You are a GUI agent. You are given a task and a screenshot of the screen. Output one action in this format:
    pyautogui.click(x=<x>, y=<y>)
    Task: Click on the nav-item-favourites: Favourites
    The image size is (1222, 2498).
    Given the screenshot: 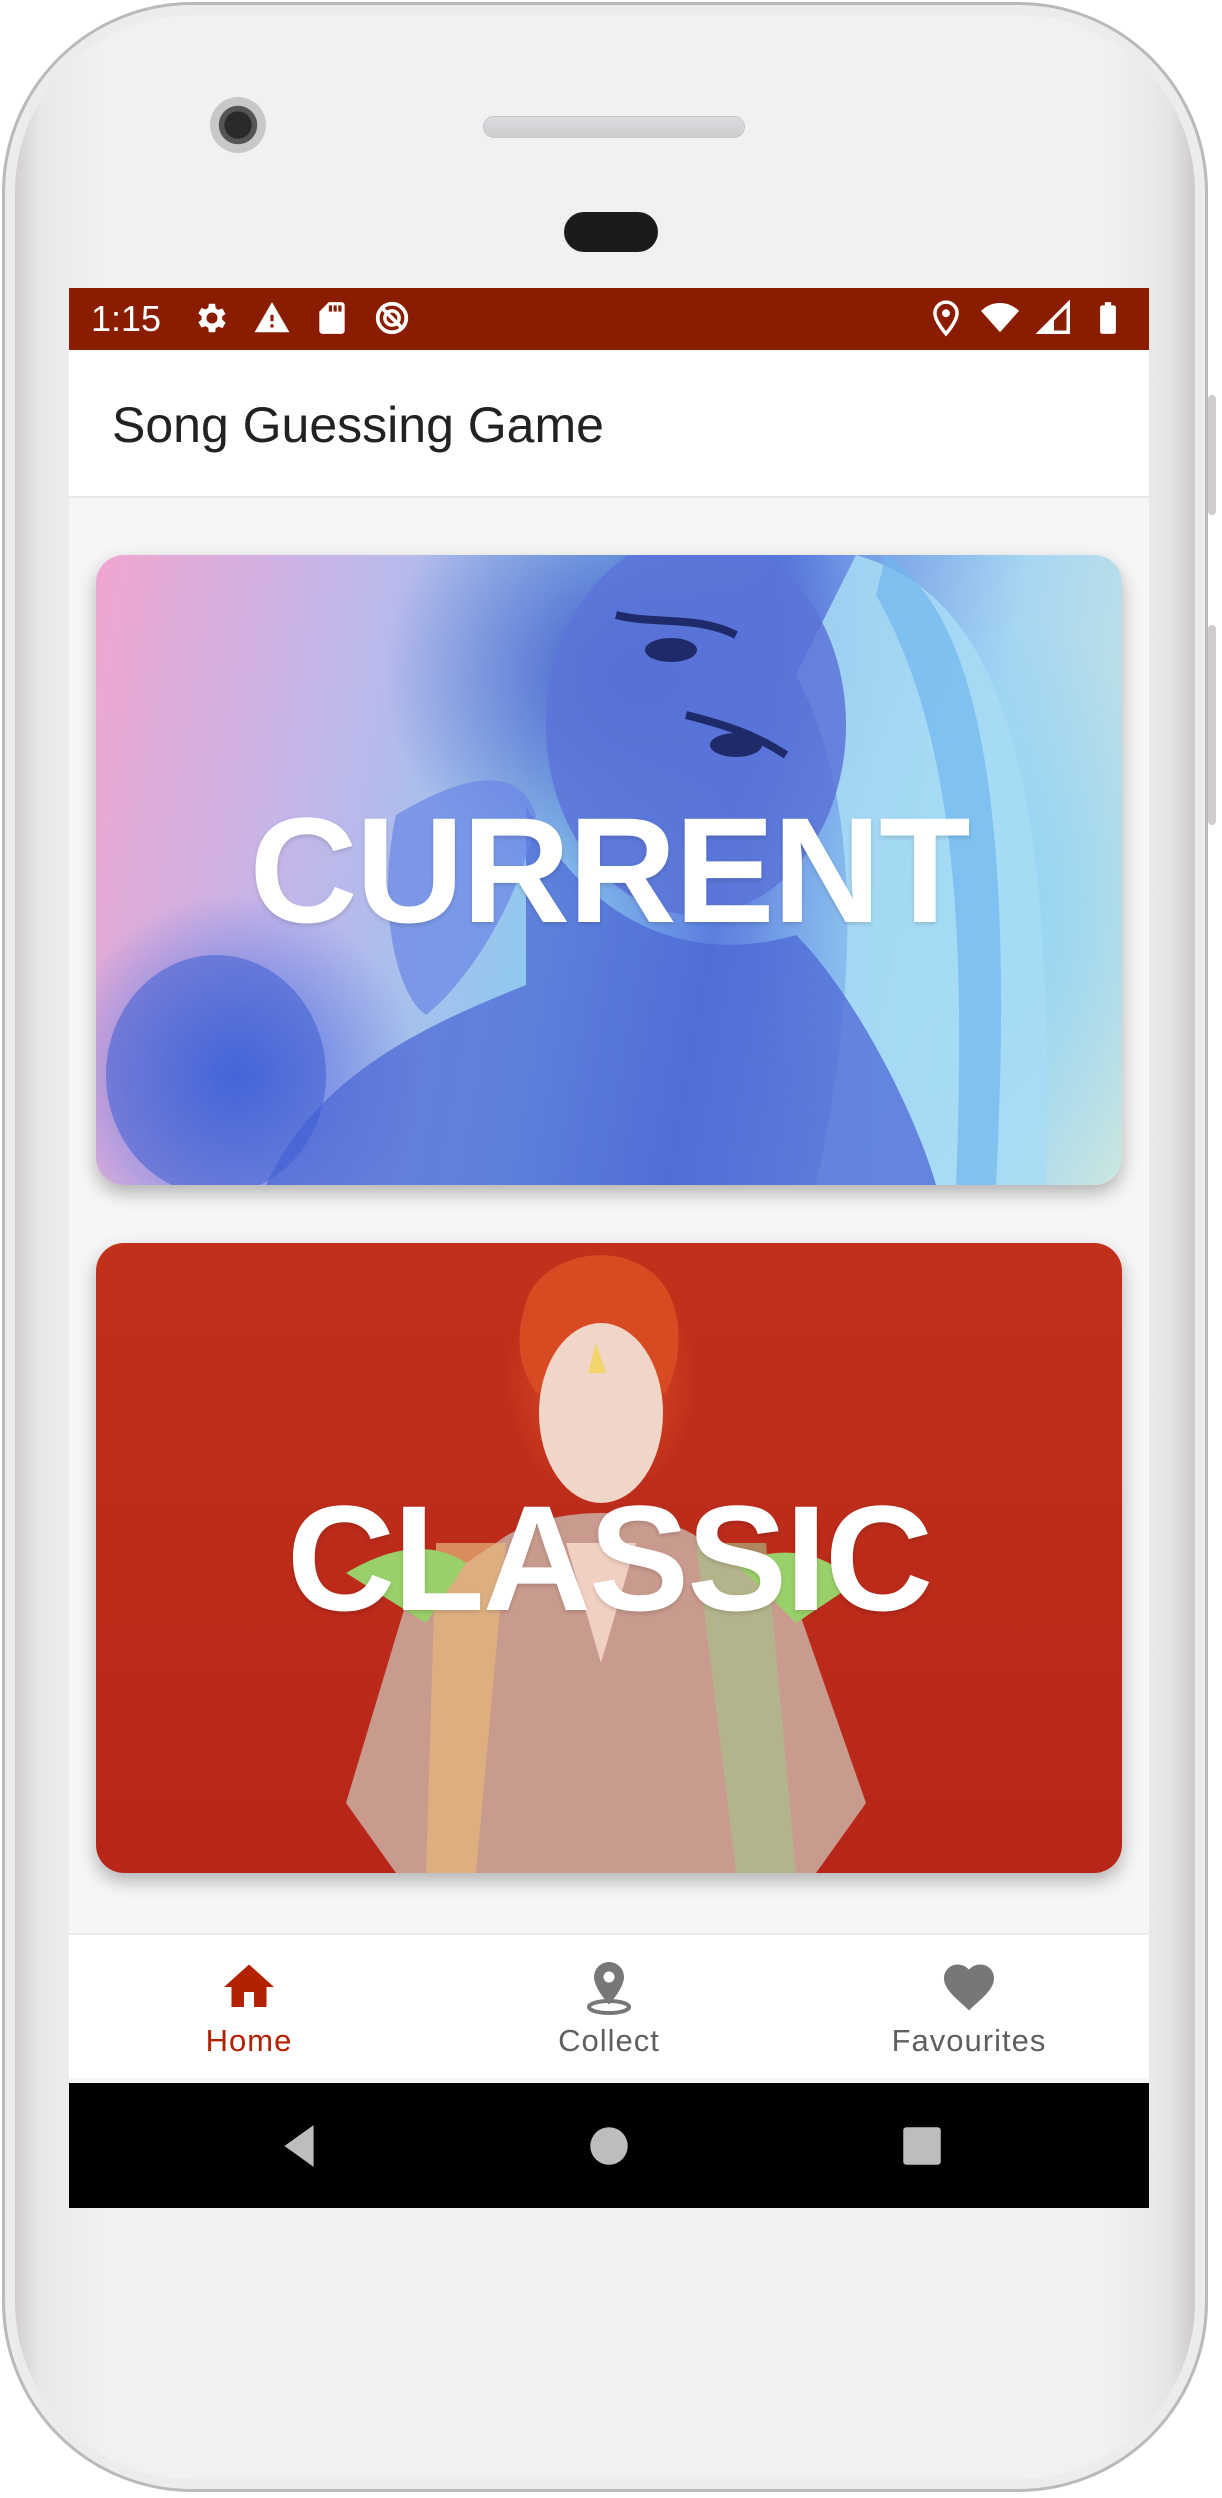 What is the action you would take?
    pyautogui.click(x=969, y=2007)
    